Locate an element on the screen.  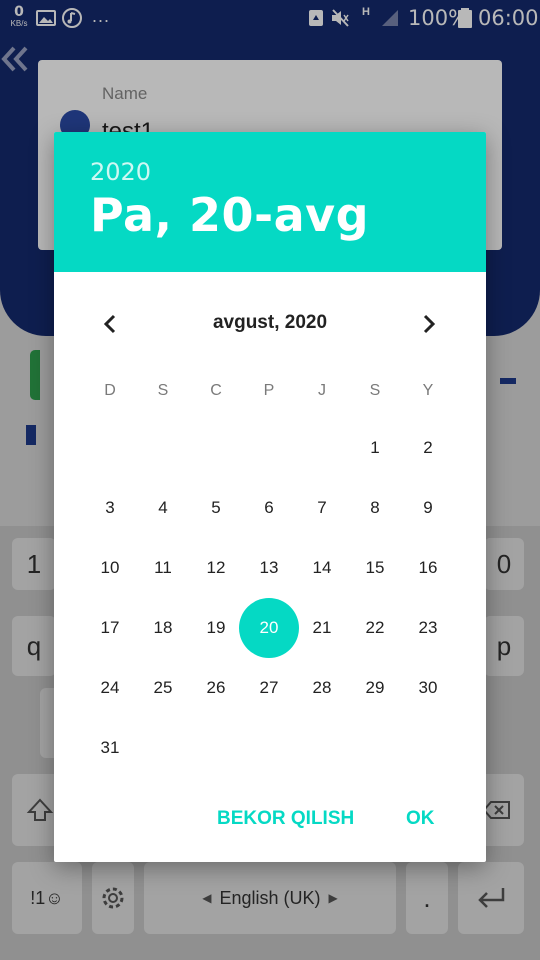
calendar-day: 30 is located at coordinates (428, 688).